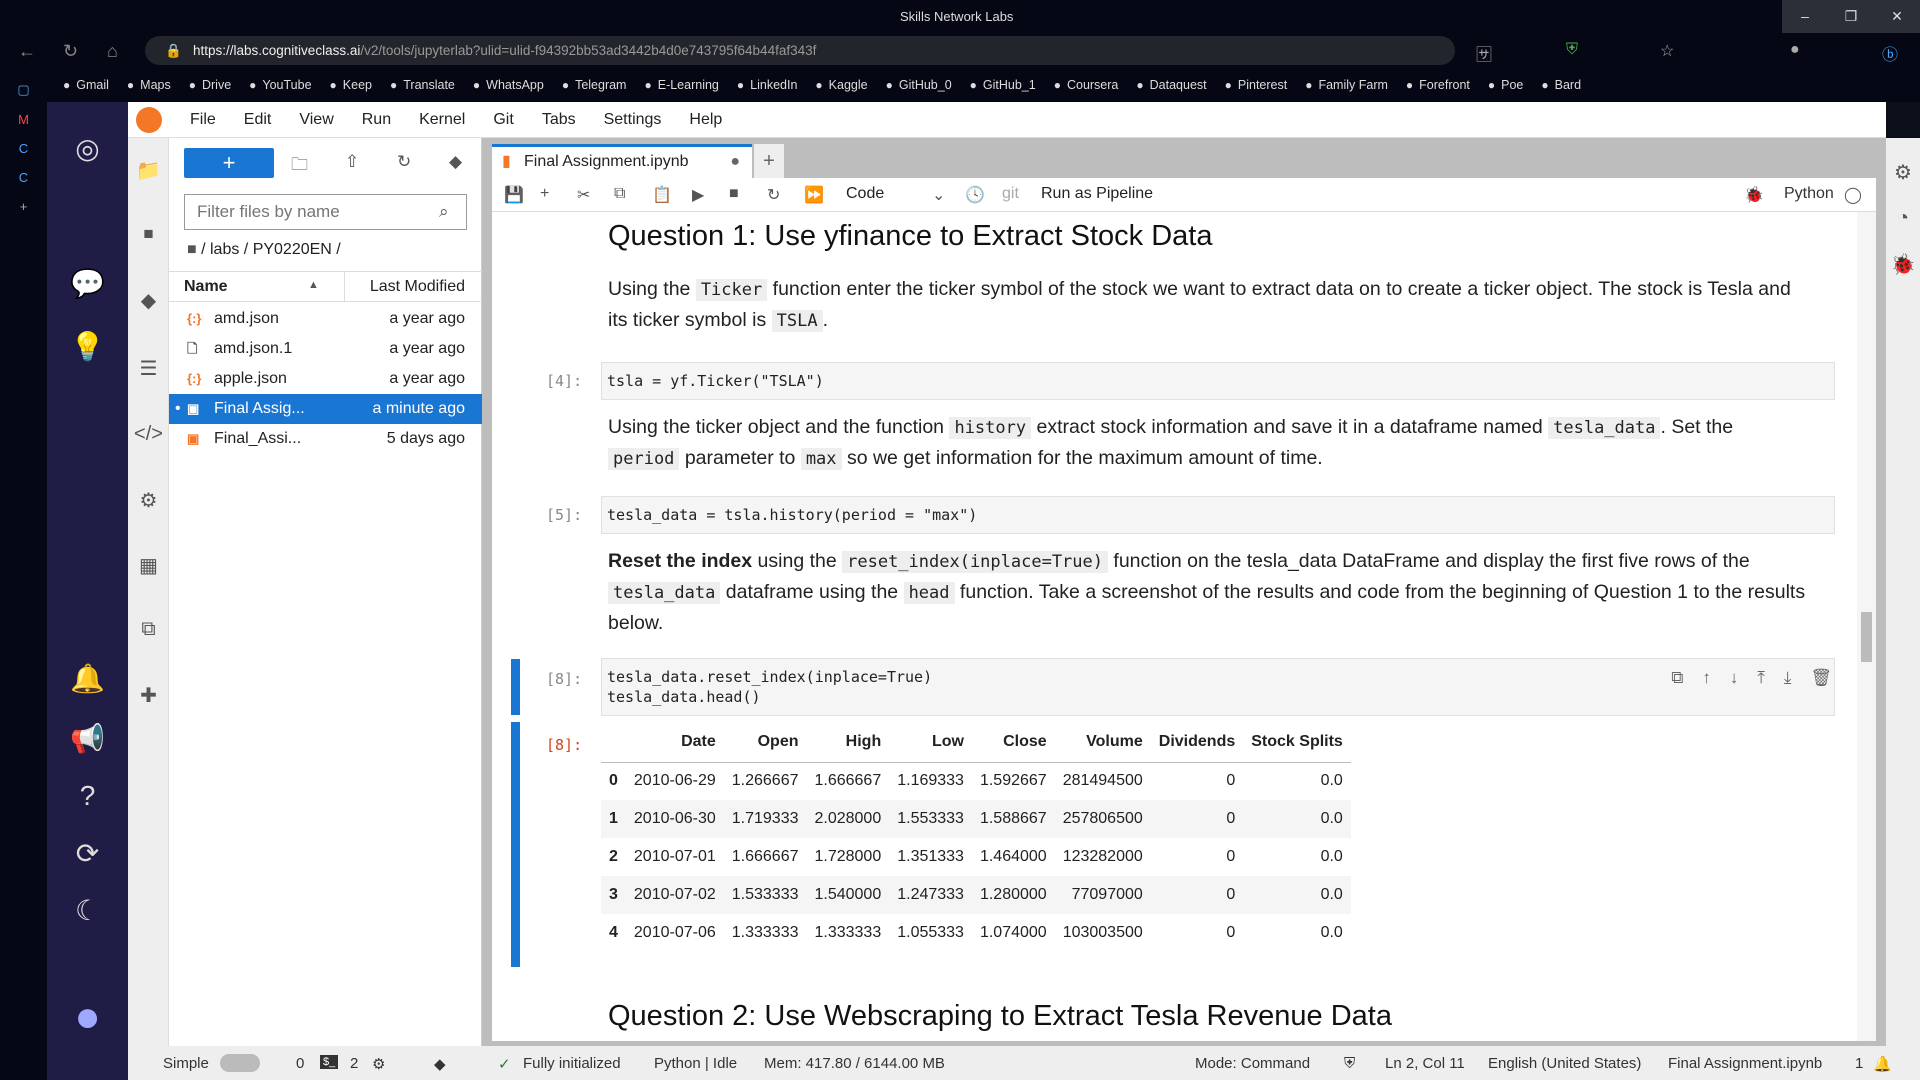  What do you see at coordinates (87, 796) in the screenshot?
I see `help-icon: ?` at bounding box center [87, 796].